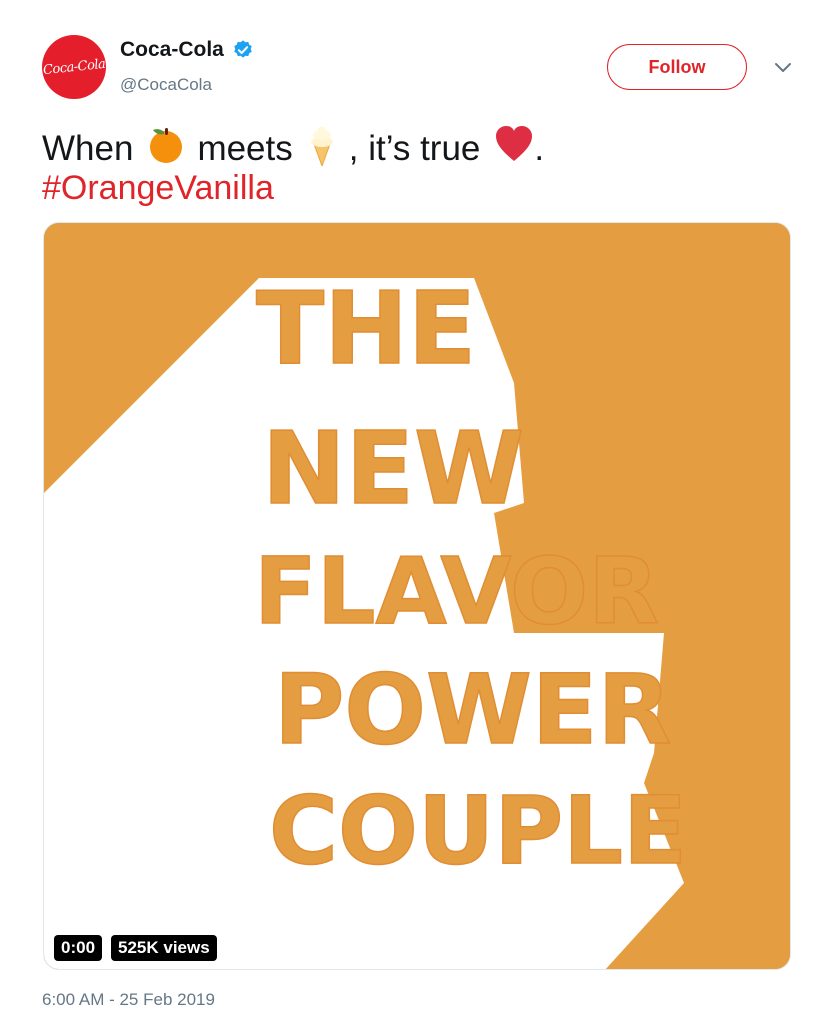 This screenshot has width=838, height=1024. I want to click on chevron-down-icon, so click(783, 68).